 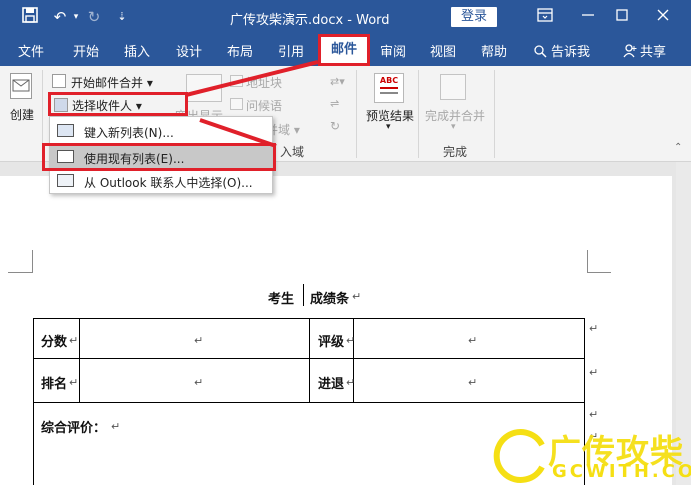 I want to click on watermark-subtext: GCWITH.COM, so click(x=621, y=471).